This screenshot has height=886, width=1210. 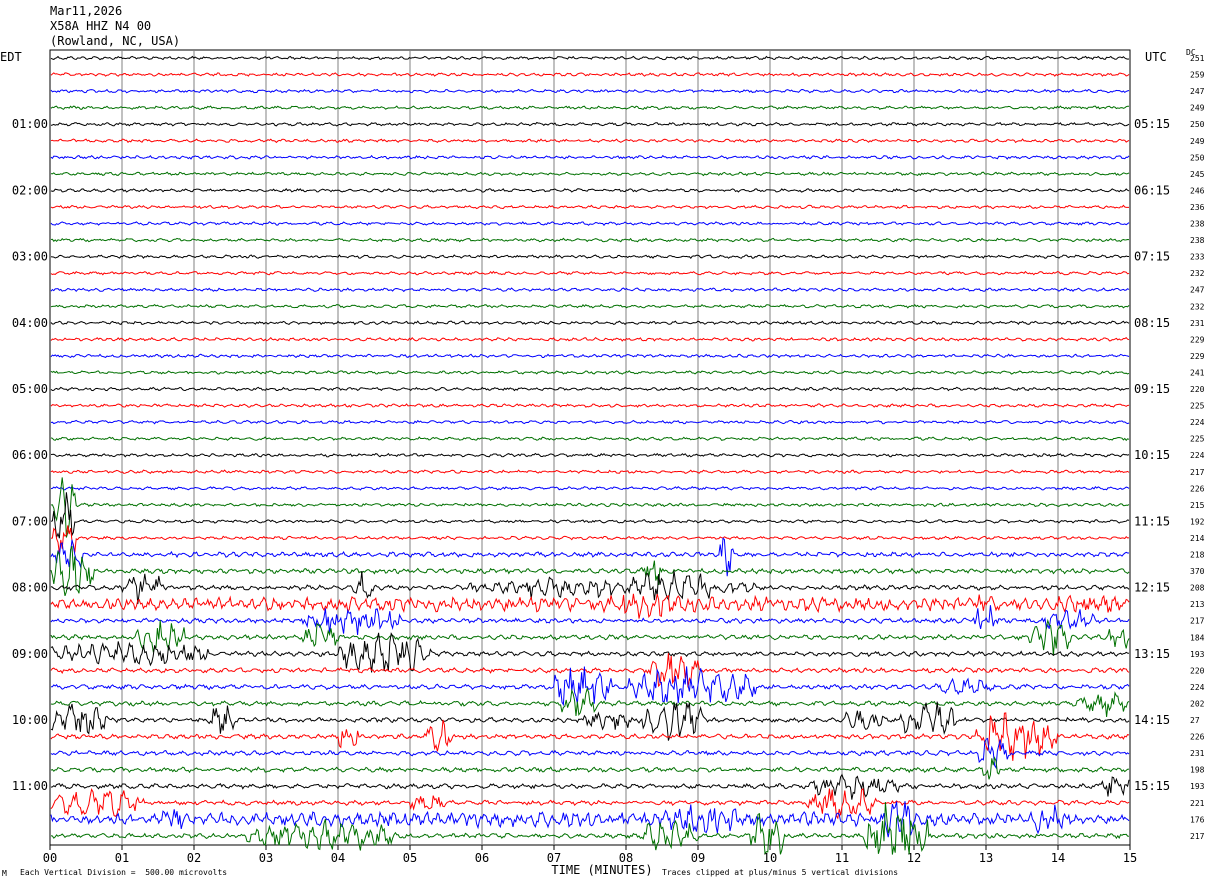 I want to click on x-tick-label: 09, so click(x=698, y=858).